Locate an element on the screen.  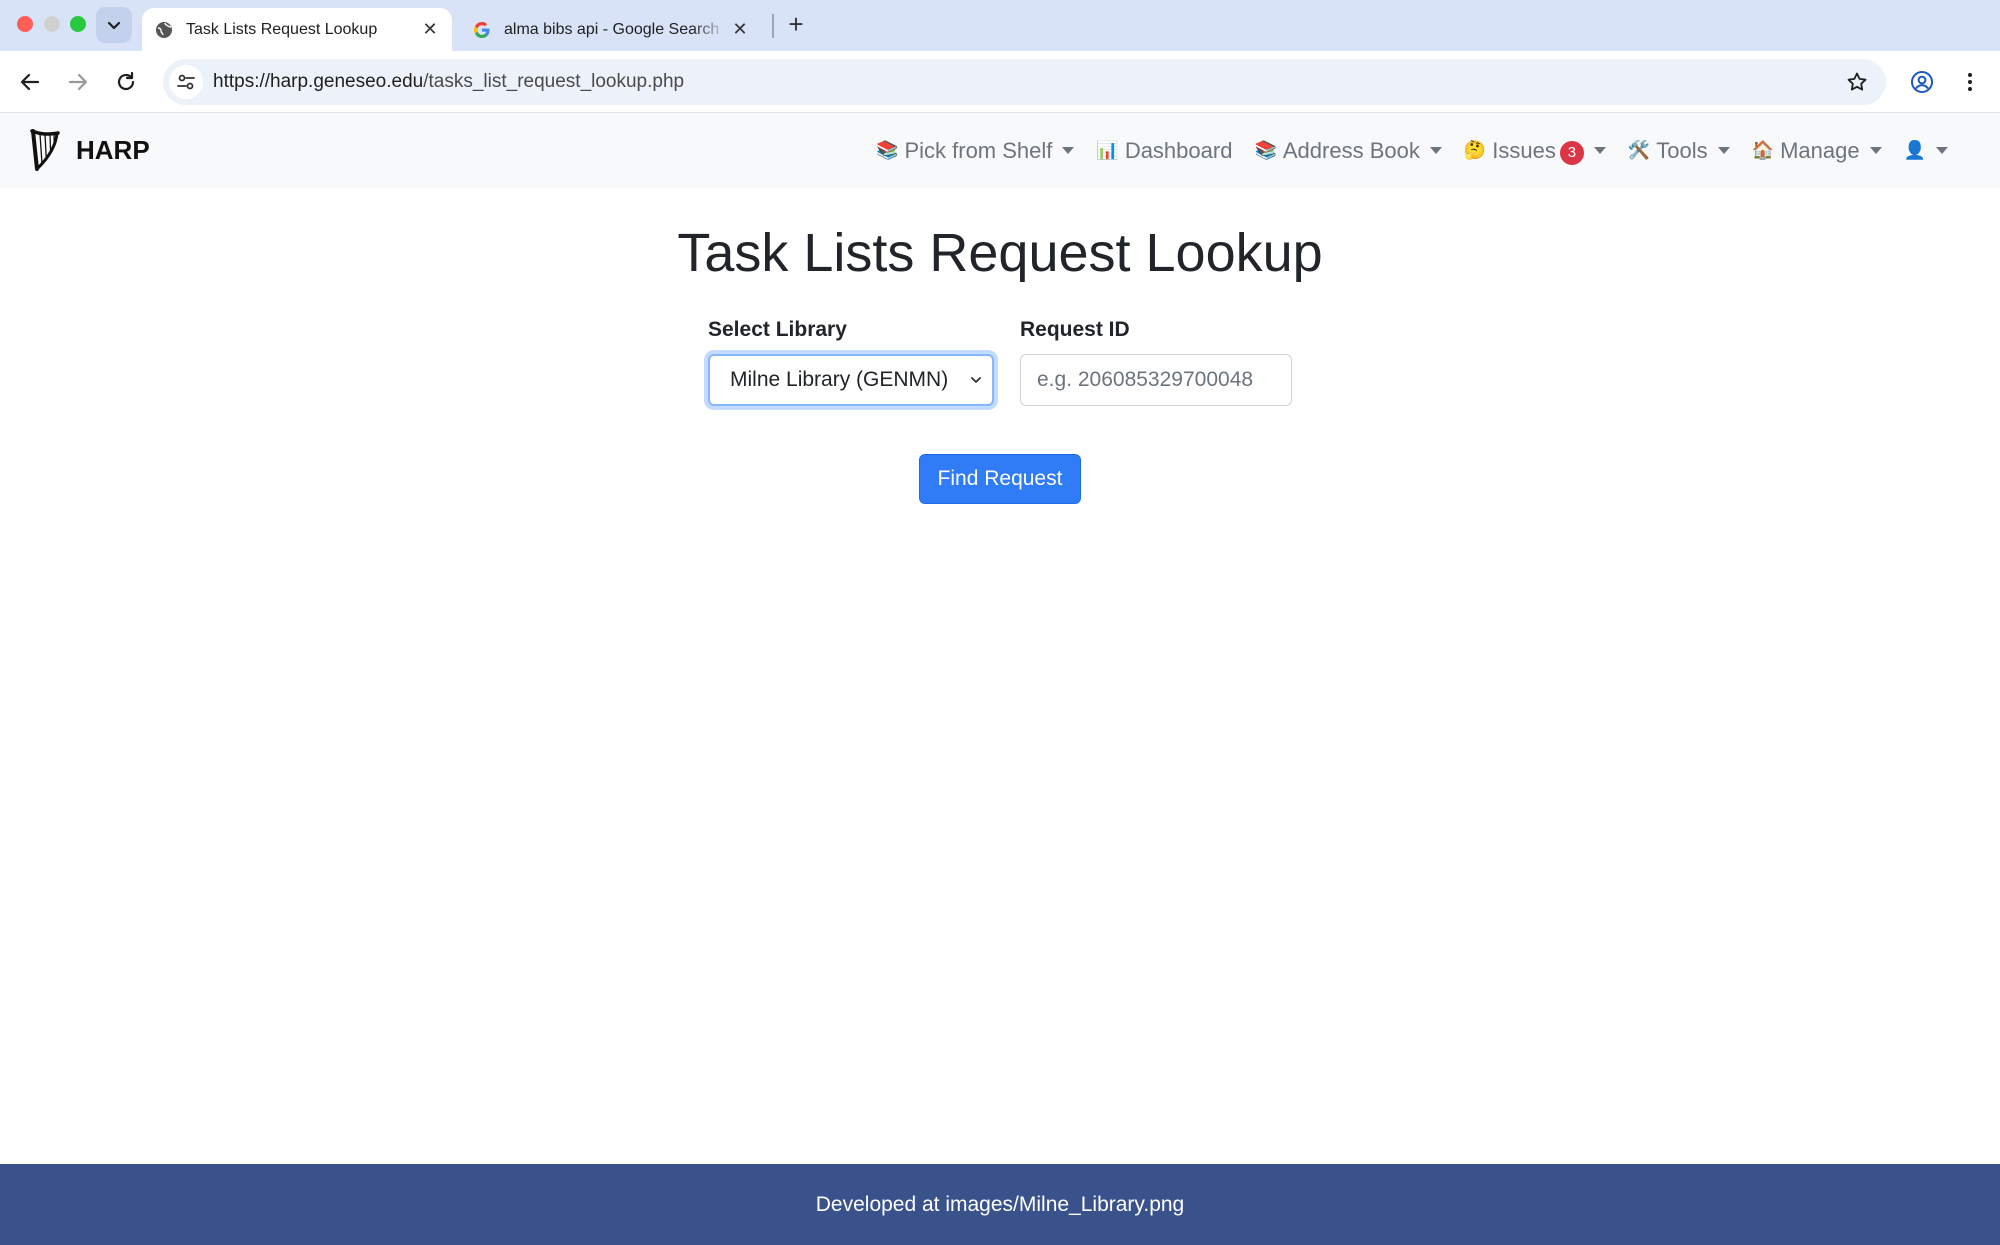
nav-dashboard: 📊 Dashboard is located at coordinates (1164, 151).